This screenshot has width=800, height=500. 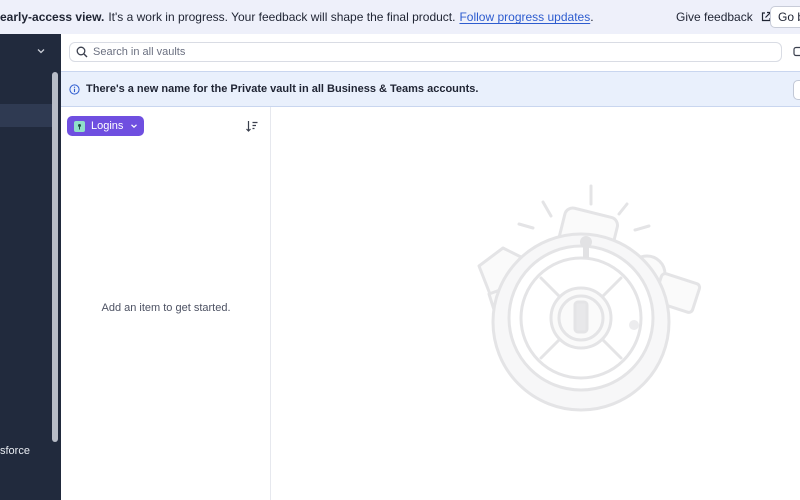 I want to click on search-input, so click(x=393, y=52).